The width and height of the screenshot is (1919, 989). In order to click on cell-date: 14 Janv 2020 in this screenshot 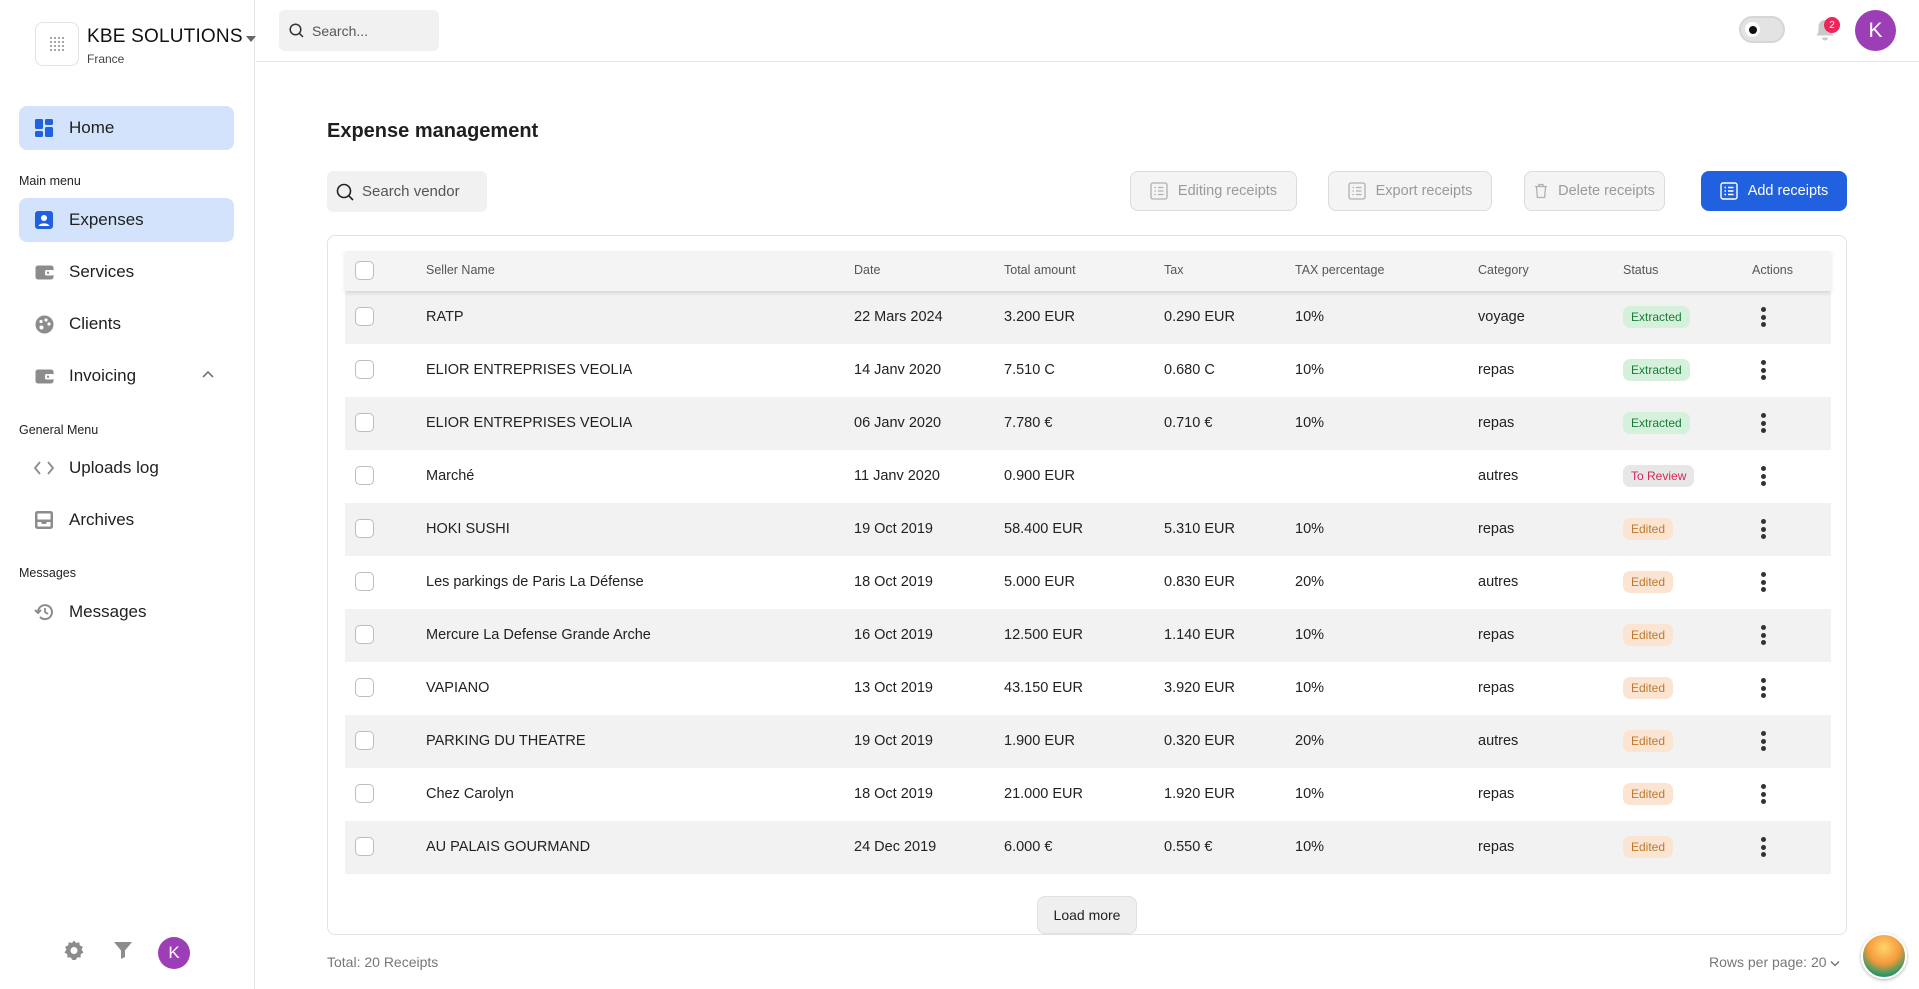, I will do `click(898, 370)`.